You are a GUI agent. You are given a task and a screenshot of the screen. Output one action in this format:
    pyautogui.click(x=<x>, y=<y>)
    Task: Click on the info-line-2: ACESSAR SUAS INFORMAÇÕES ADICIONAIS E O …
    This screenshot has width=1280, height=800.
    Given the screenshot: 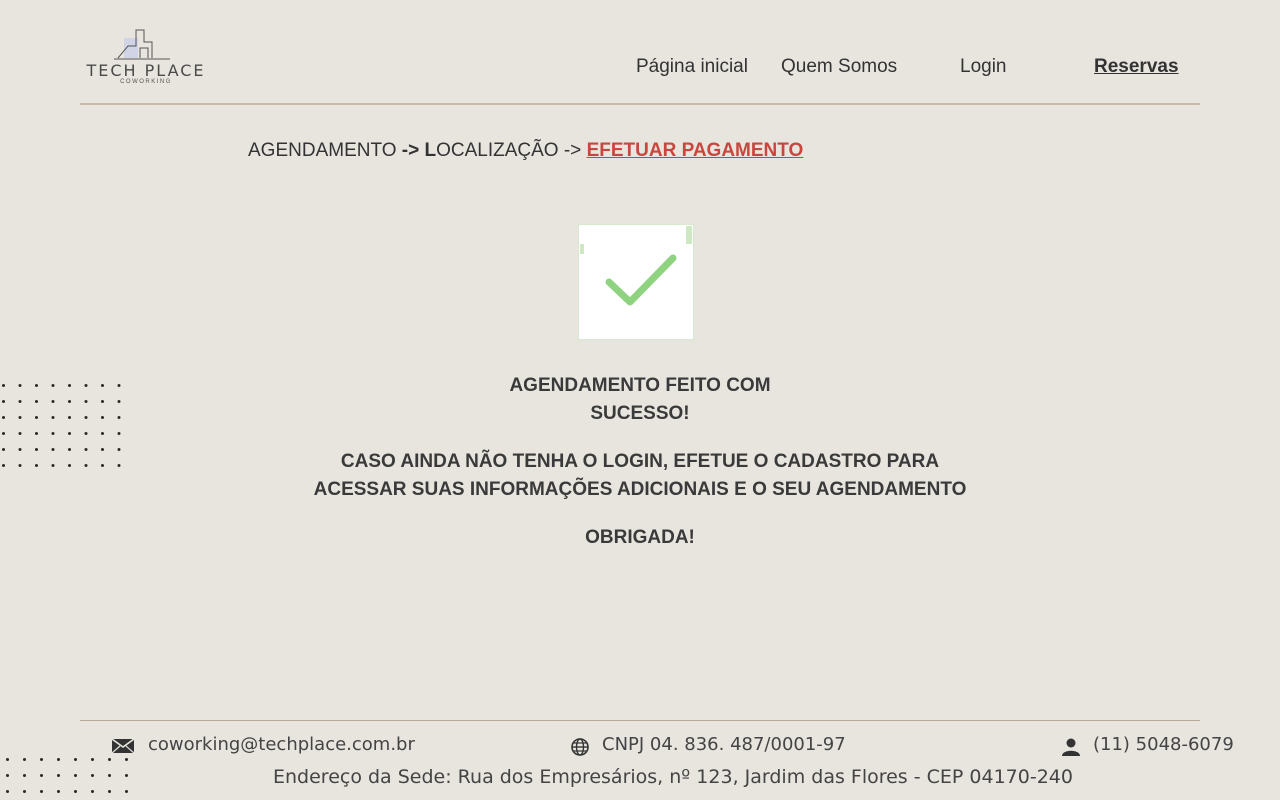 What is the action you would take?
    pyautogui.click(x=640, y=489)
    